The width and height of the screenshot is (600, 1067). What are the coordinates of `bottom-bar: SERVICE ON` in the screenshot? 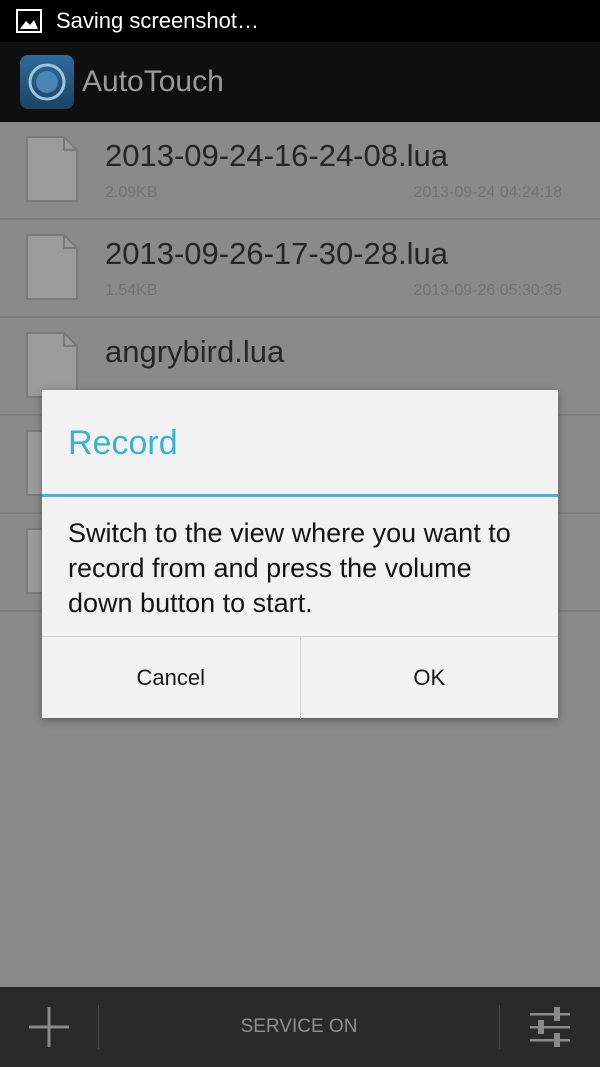 It's located at (300, 1027).